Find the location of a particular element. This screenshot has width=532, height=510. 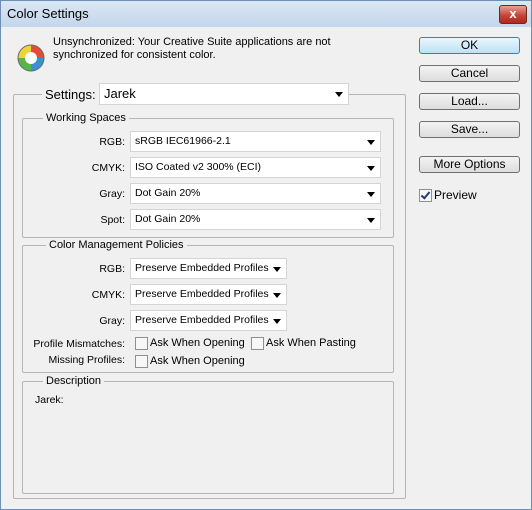

ws-gray-dropdown: Dot Gain 20% is located at coordinates (255, 193).